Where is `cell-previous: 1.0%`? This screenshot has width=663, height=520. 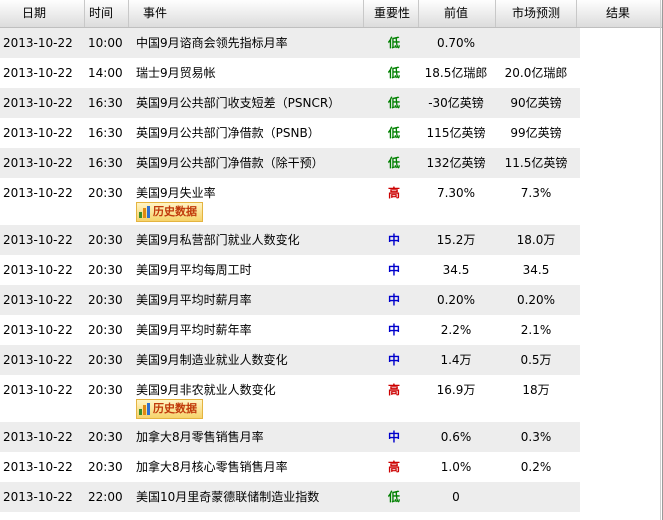
cell-previous: 1.0% is located at coordinates (456, 467).